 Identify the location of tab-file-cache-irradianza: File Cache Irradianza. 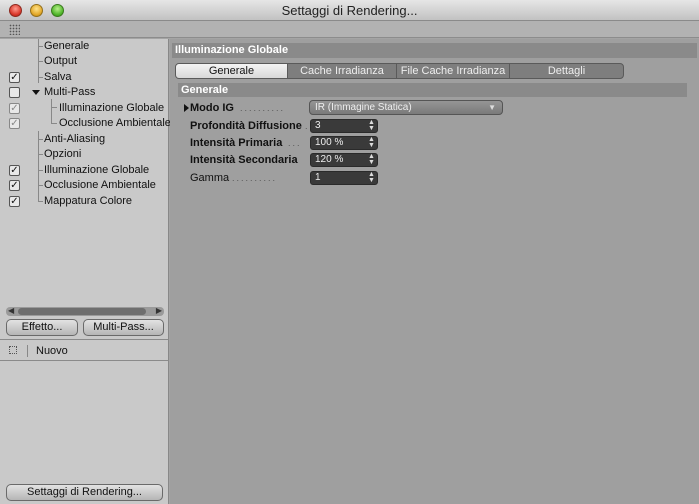
(453, 71).